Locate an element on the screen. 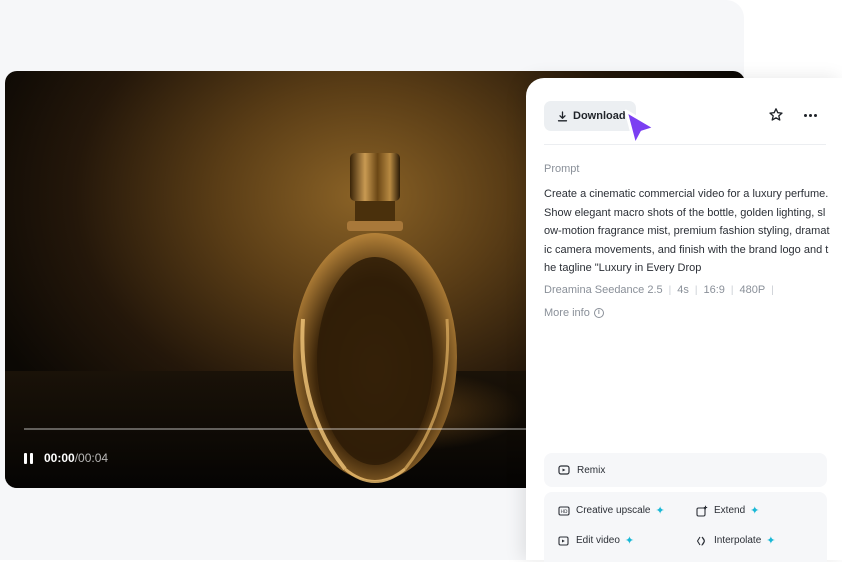 This screenshot has width=842, height=562. more-info-link: More info i is located at coordinates (574, 313).